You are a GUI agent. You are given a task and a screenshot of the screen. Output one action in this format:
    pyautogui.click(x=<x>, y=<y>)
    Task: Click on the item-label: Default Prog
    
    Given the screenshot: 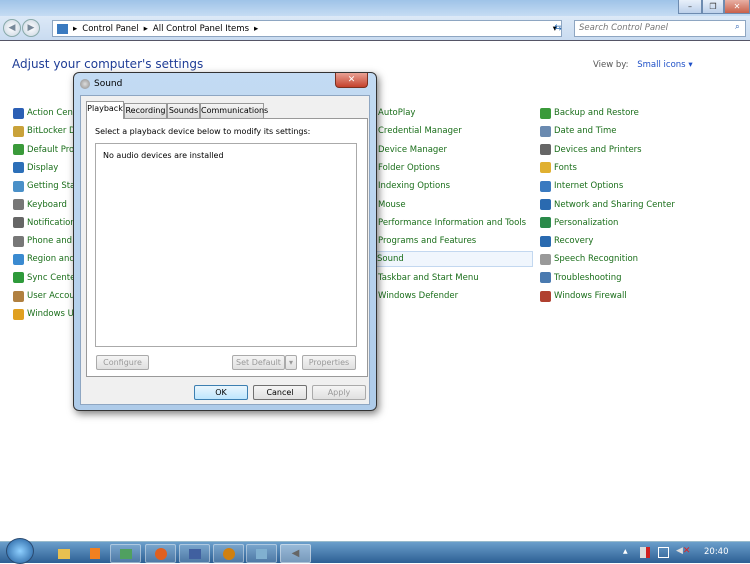 What is the action you would take?
    pyautogui.click(x=53, y=149)
    